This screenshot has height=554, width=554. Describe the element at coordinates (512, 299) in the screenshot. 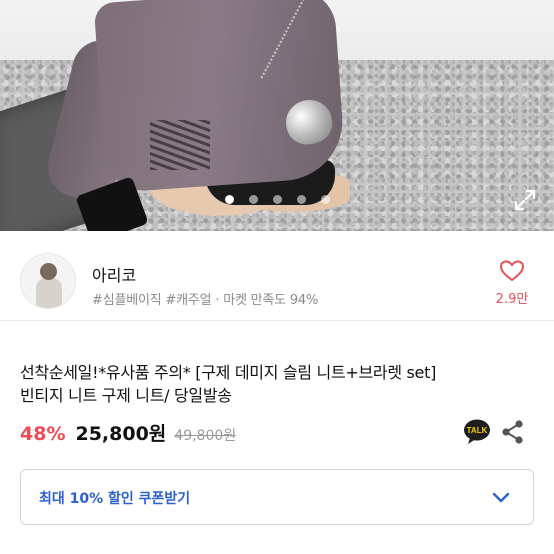

I see `like-count: 2.9만` at that location.